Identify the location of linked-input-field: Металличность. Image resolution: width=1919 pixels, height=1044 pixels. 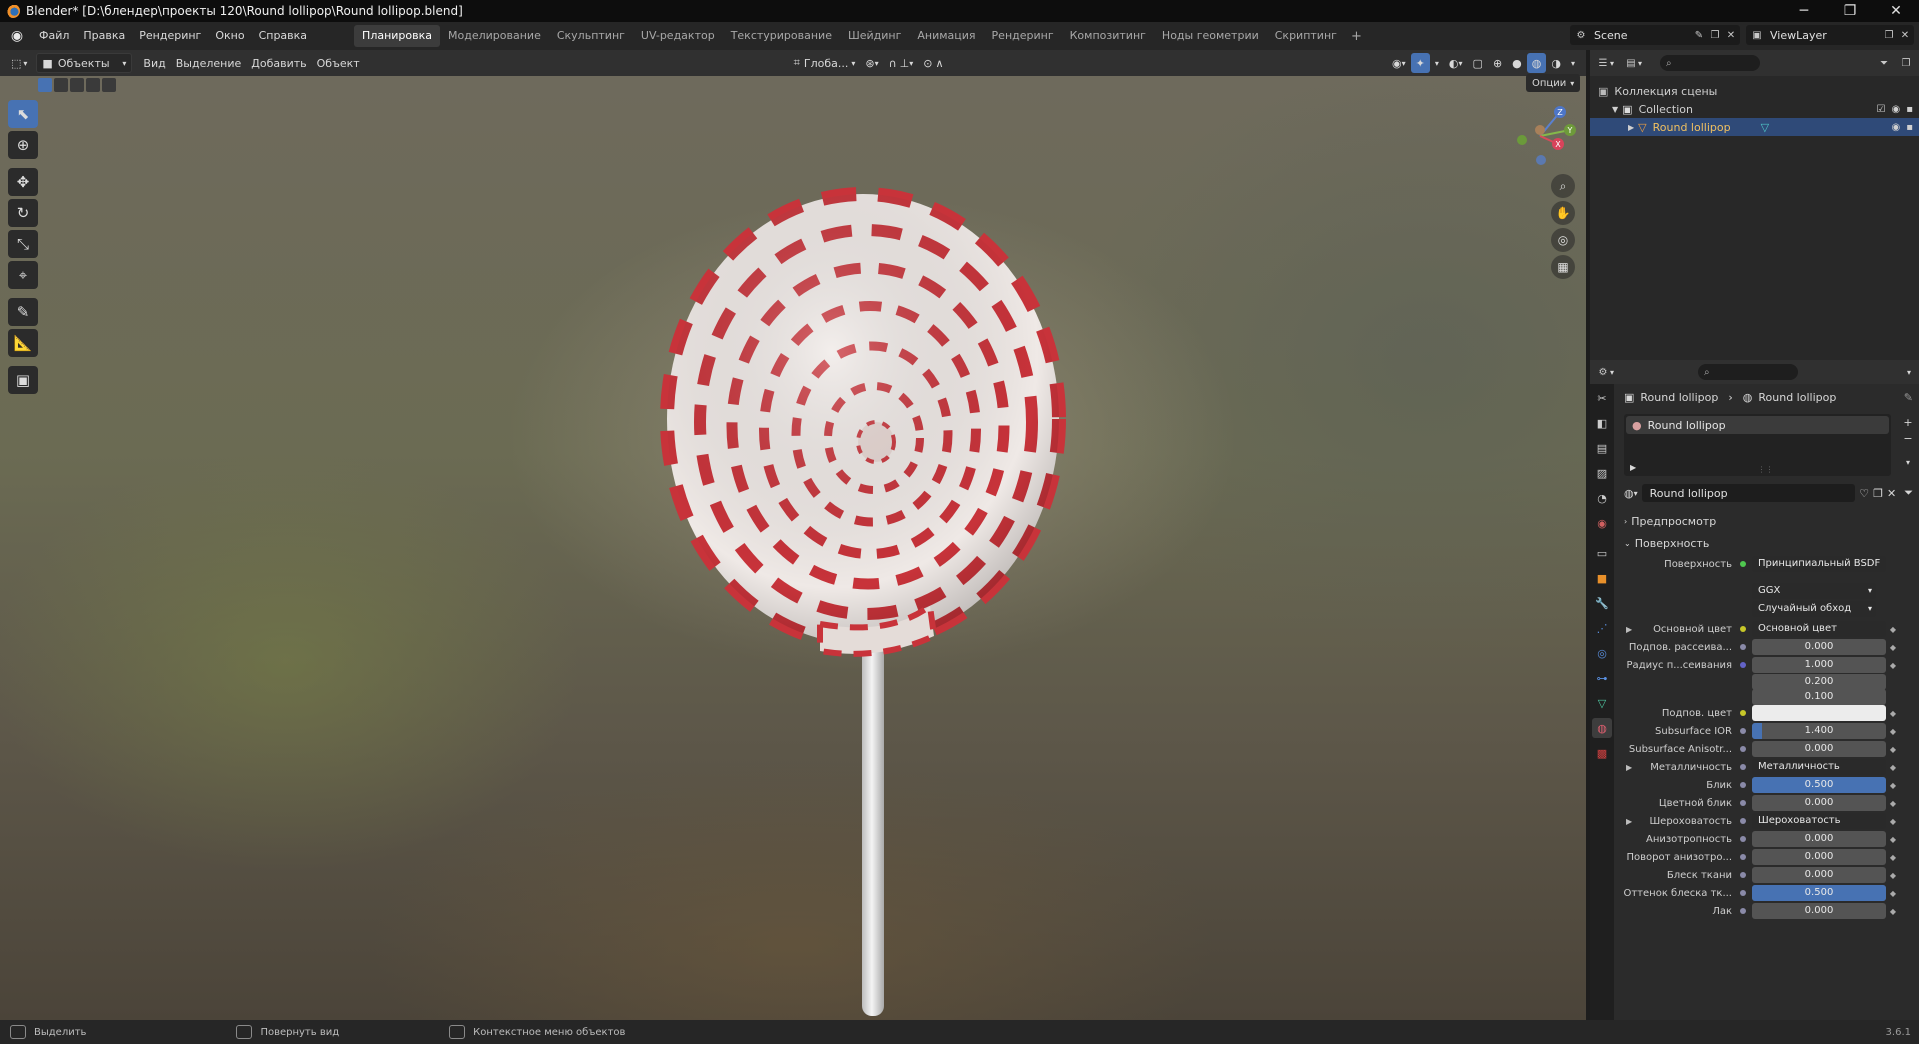
(1819, 767).